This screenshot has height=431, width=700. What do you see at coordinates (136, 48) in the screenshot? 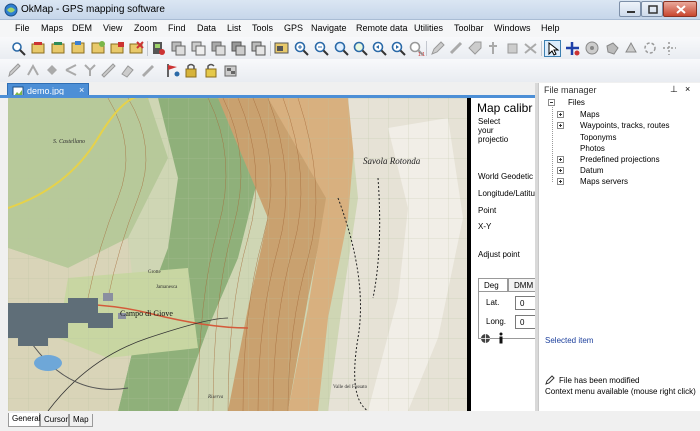
I see `close-icon` at bounding box center [136, 48].